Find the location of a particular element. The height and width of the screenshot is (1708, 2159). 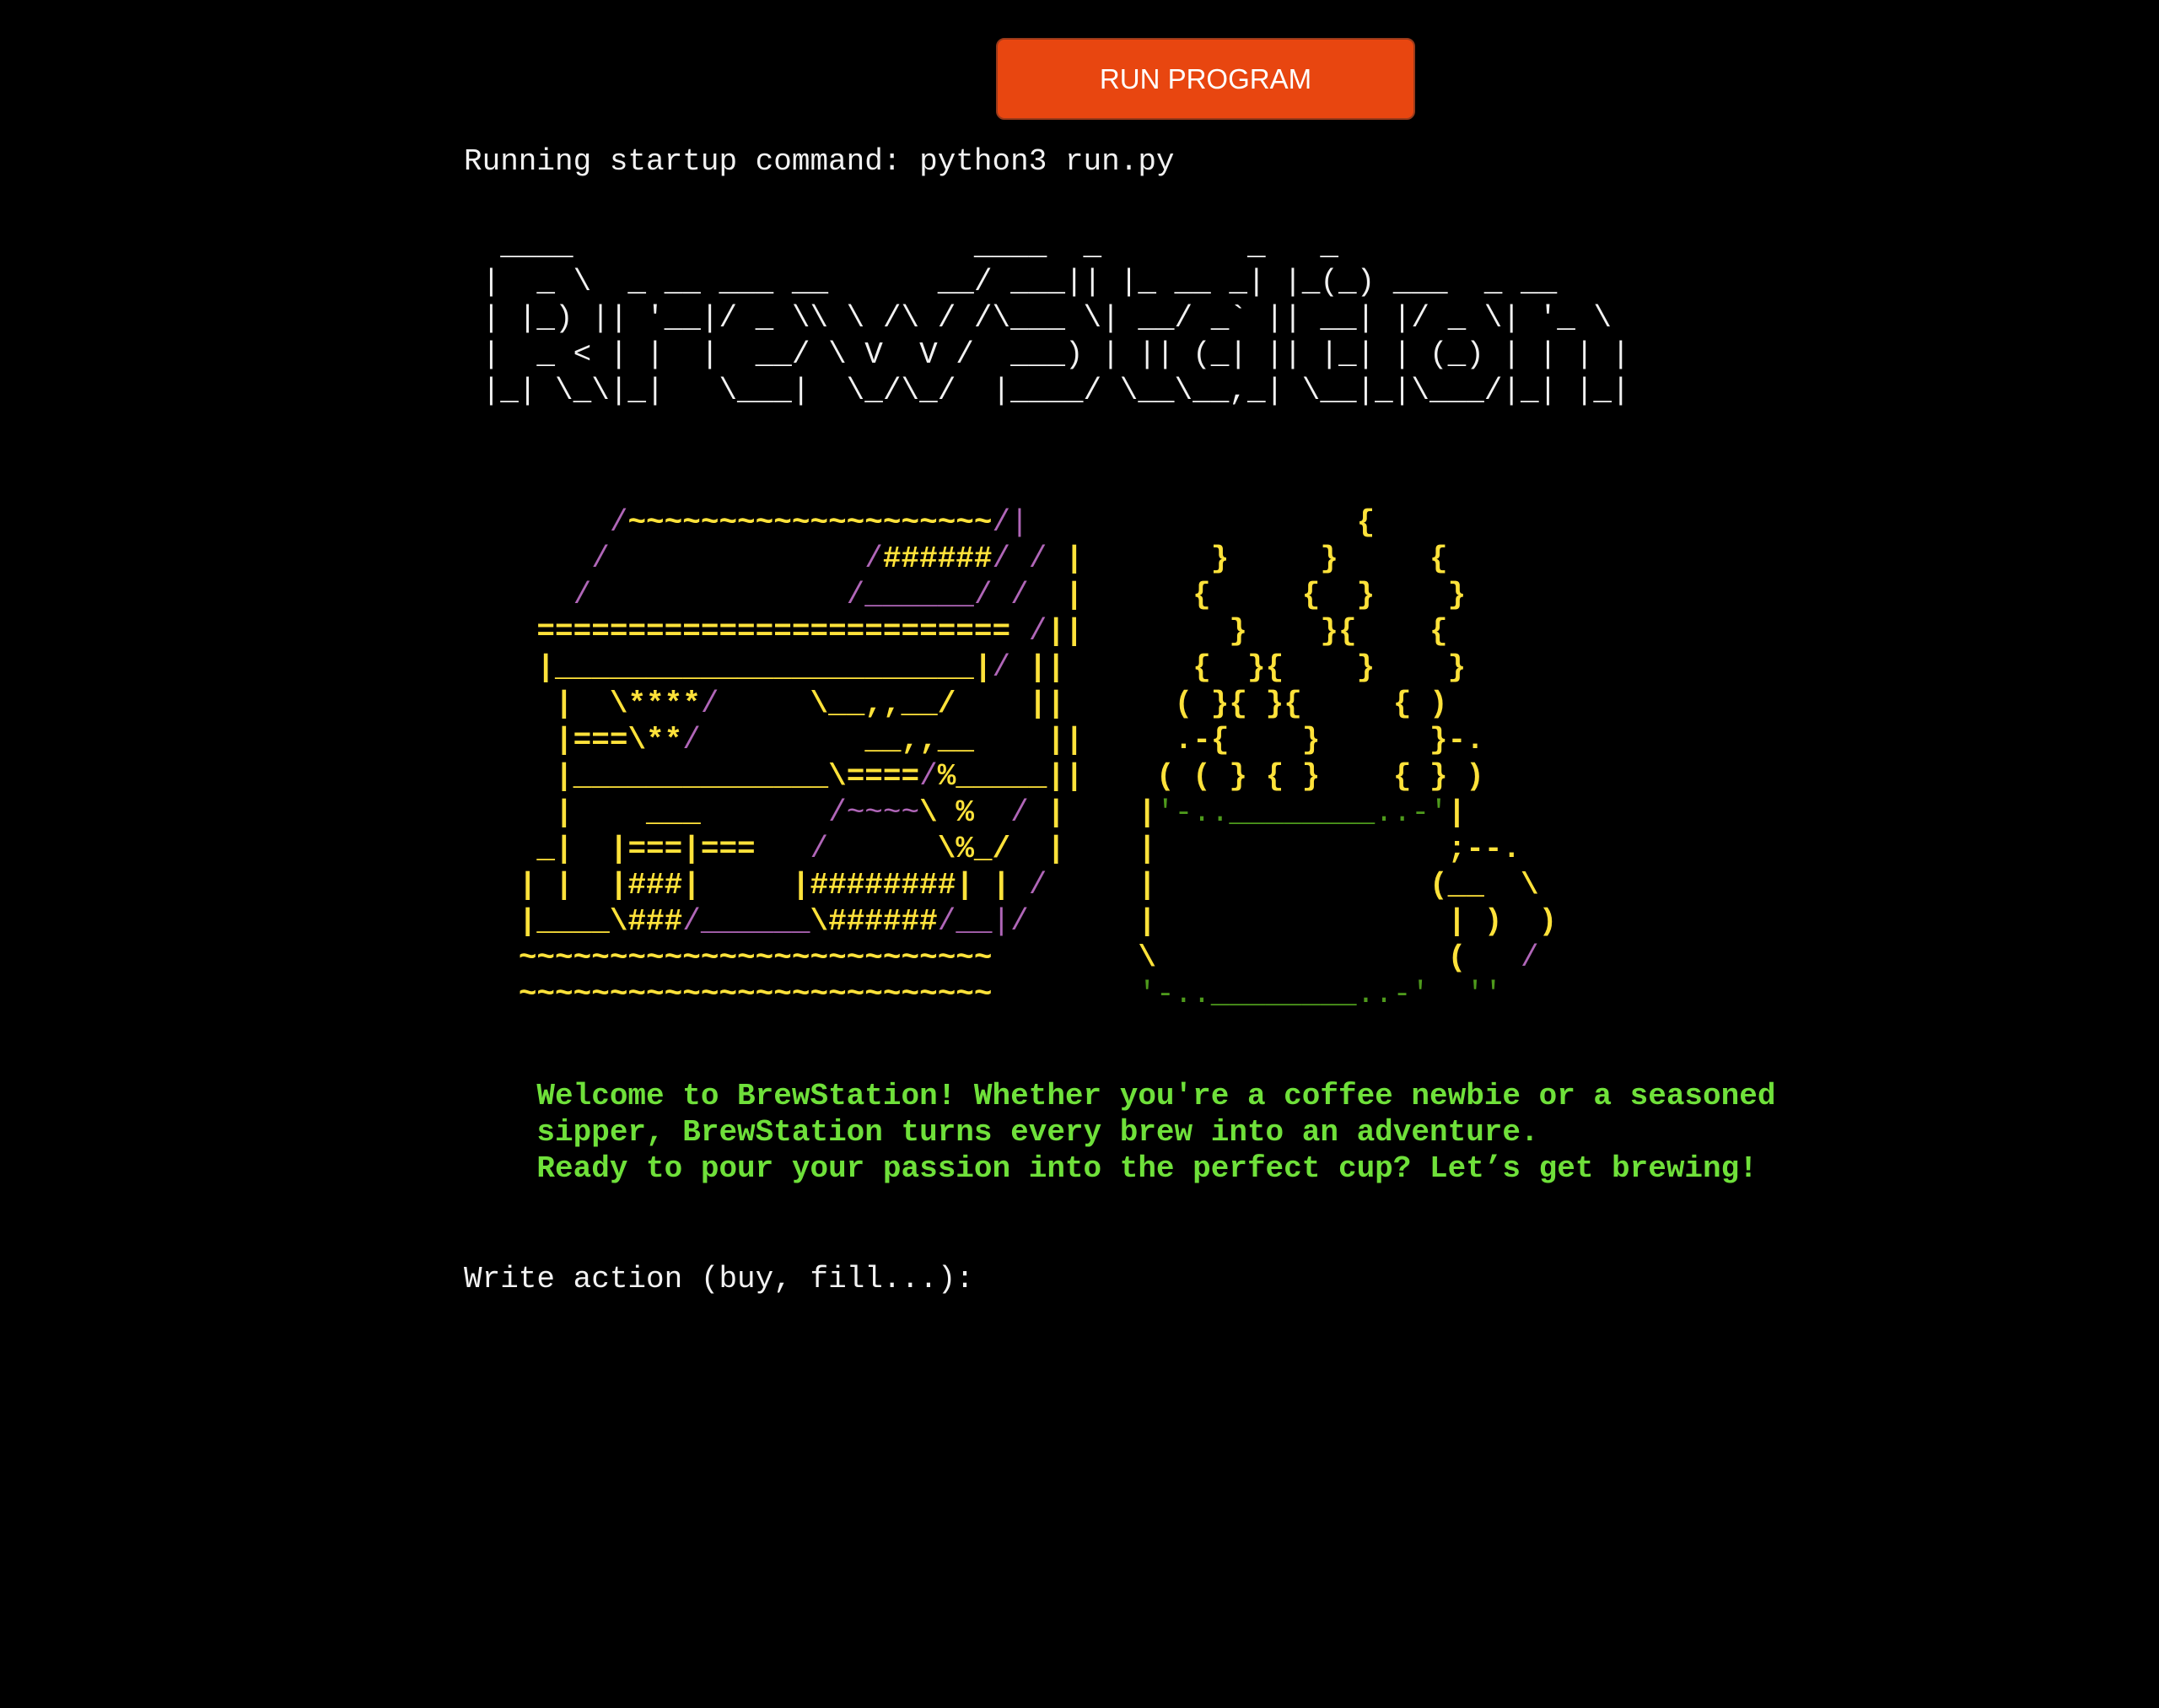

action-input is located at coordinates (1236, 1279).